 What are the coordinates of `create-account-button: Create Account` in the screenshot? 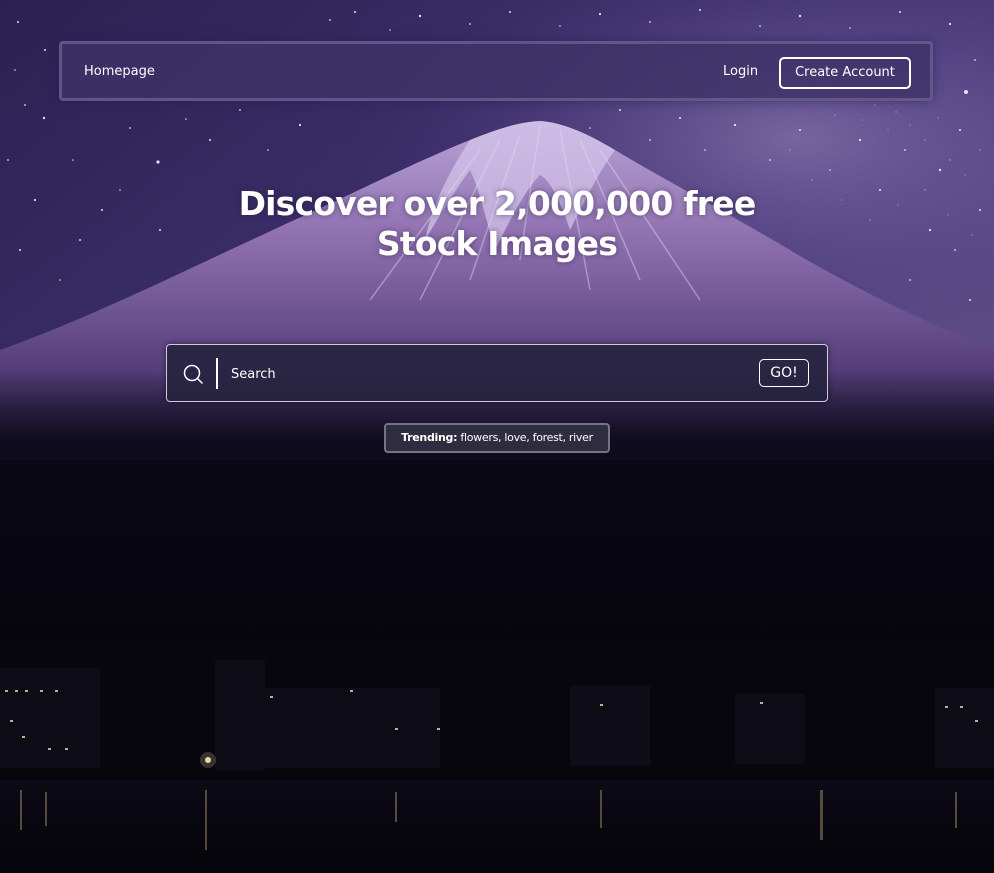 It's located at (845, 73).